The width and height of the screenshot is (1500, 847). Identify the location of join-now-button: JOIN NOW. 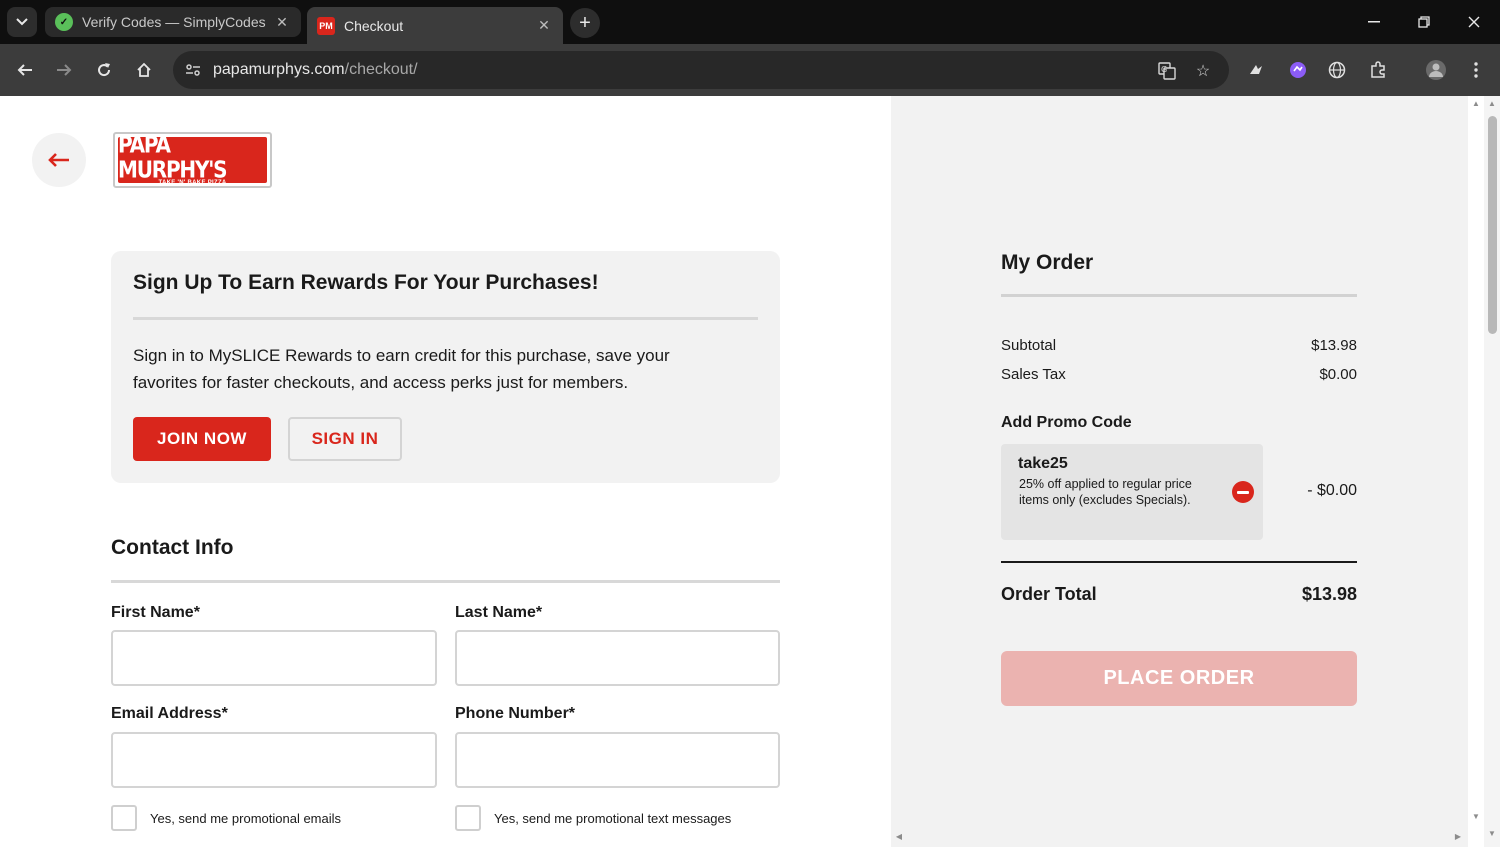
(202, 439).